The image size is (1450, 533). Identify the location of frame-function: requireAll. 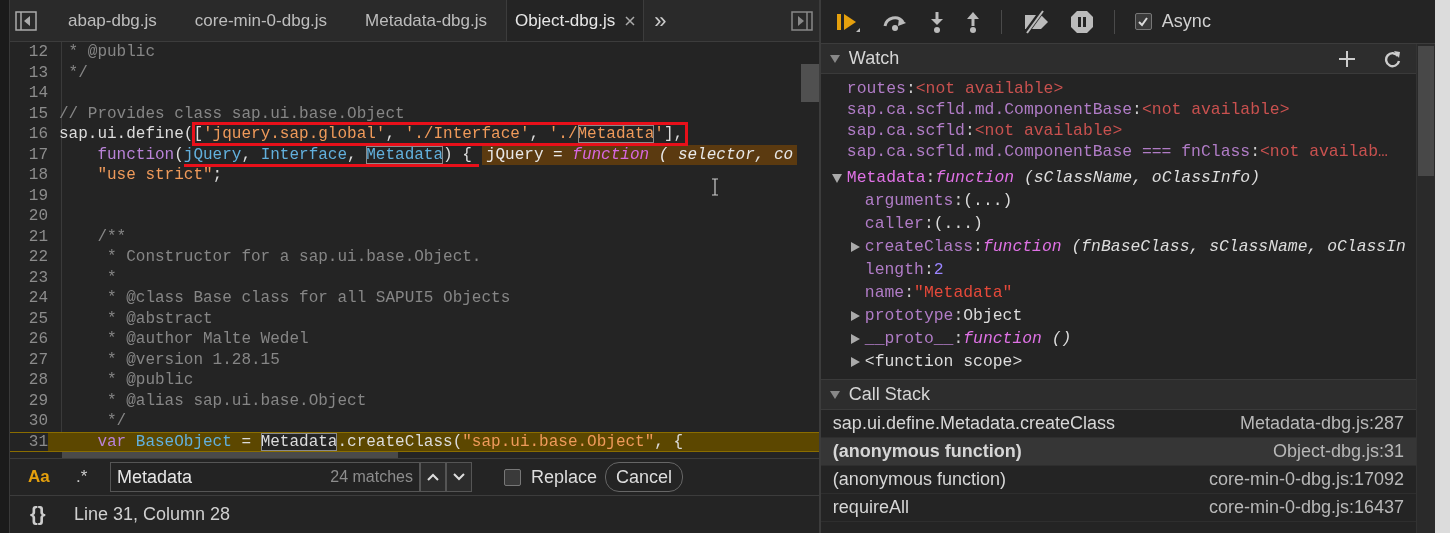
(870, 507).